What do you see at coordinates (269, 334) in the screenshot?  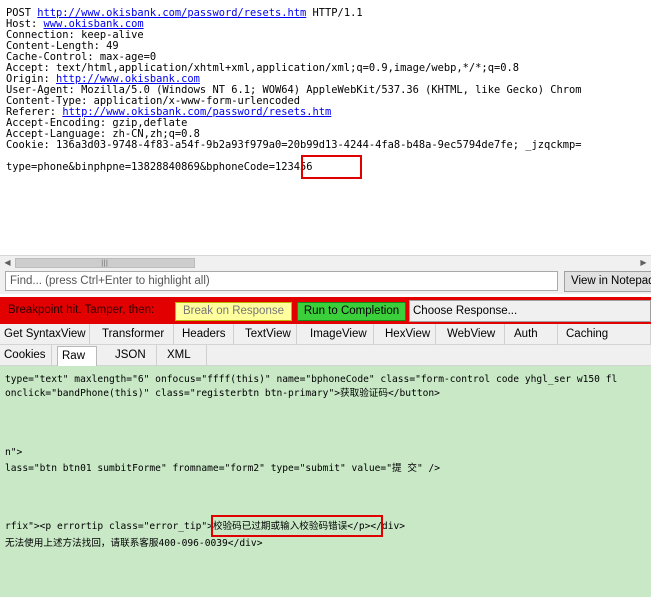 I see `tab-textview: TextView` at bounding box center [269, 334].